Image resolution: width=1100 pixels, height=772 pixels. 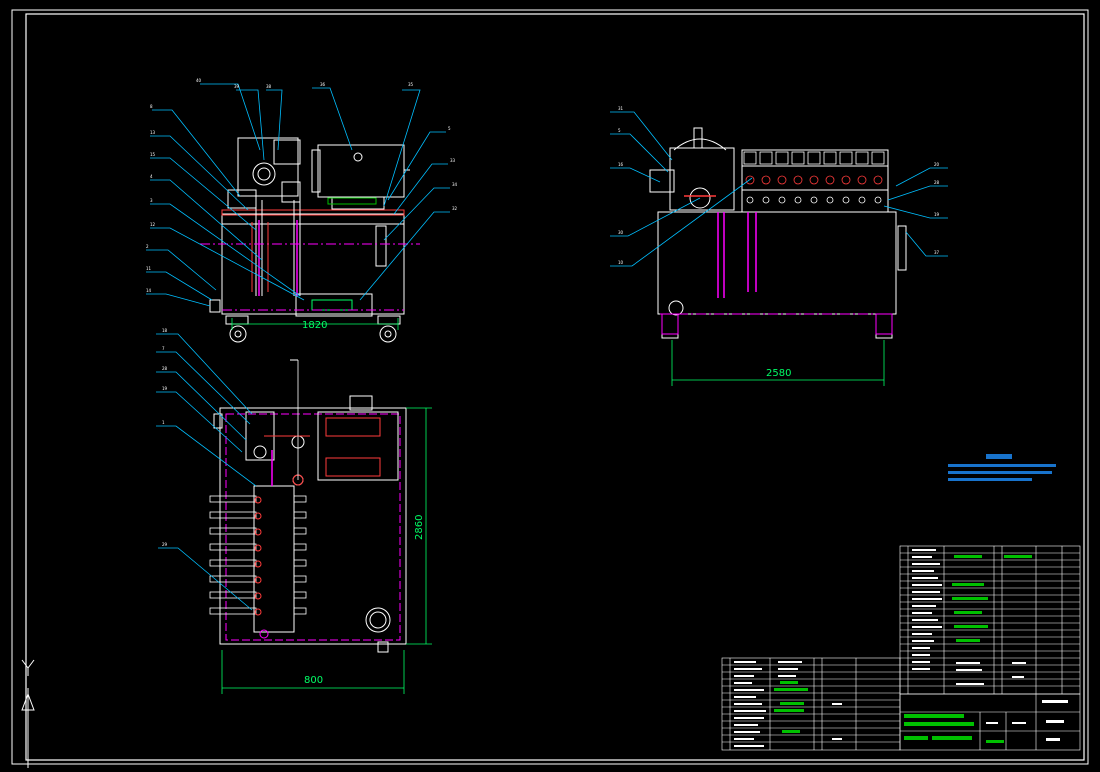 What do you see at coordinates (937, 164) in the screenshot?
I see `svg-text: 20` at bounding box center [937, 164].